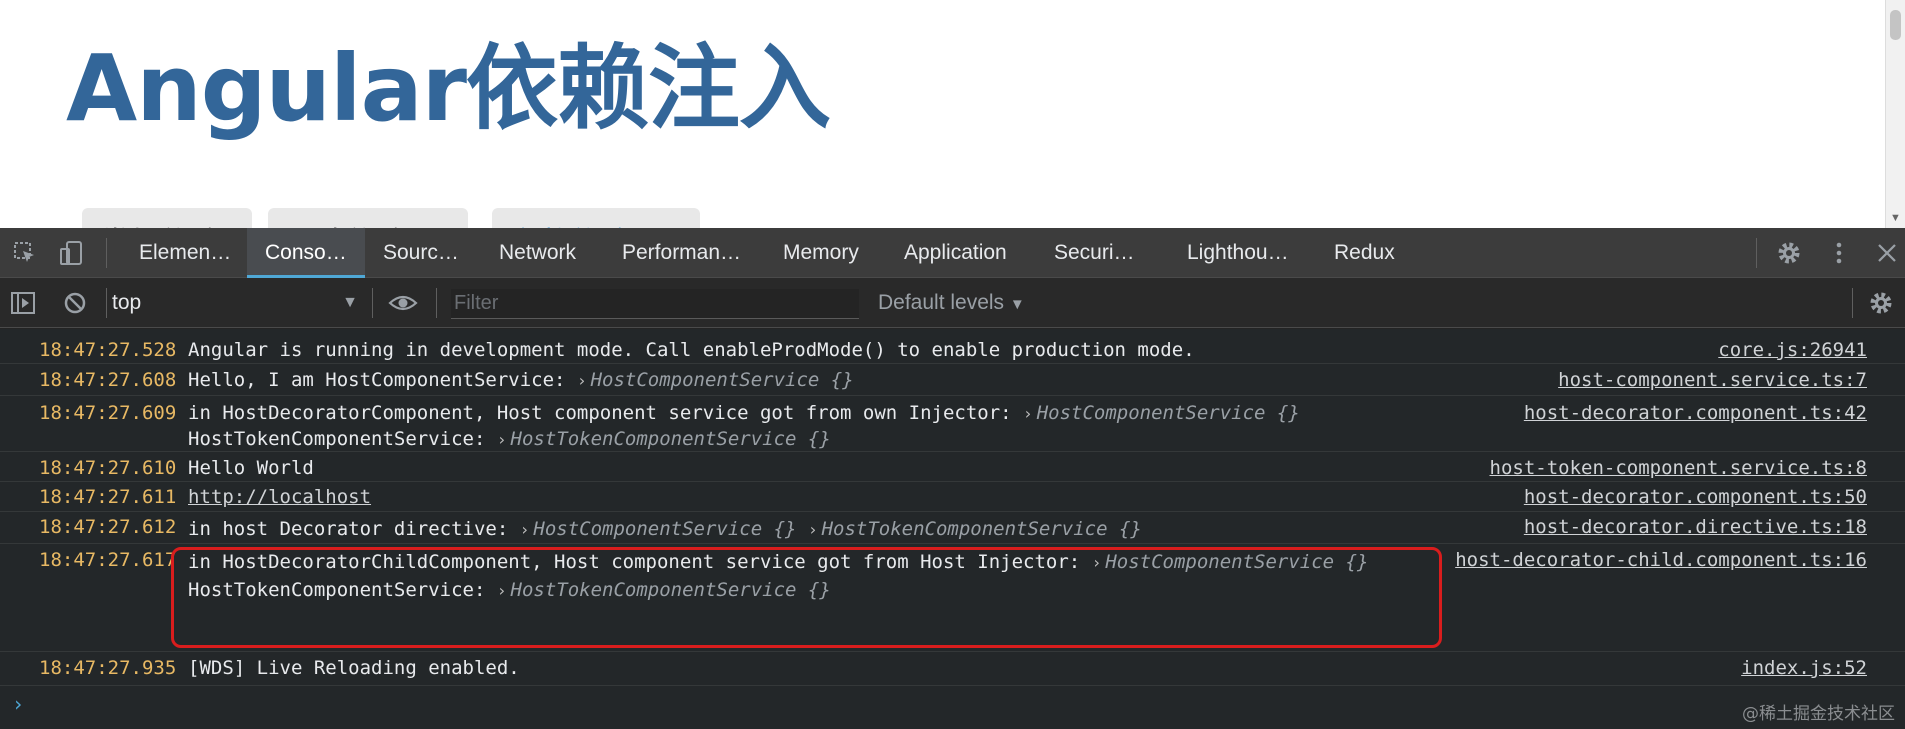 This screenshot has height=729, width=1905. I want to click on tab-memory: Memory, so click(821, 253).